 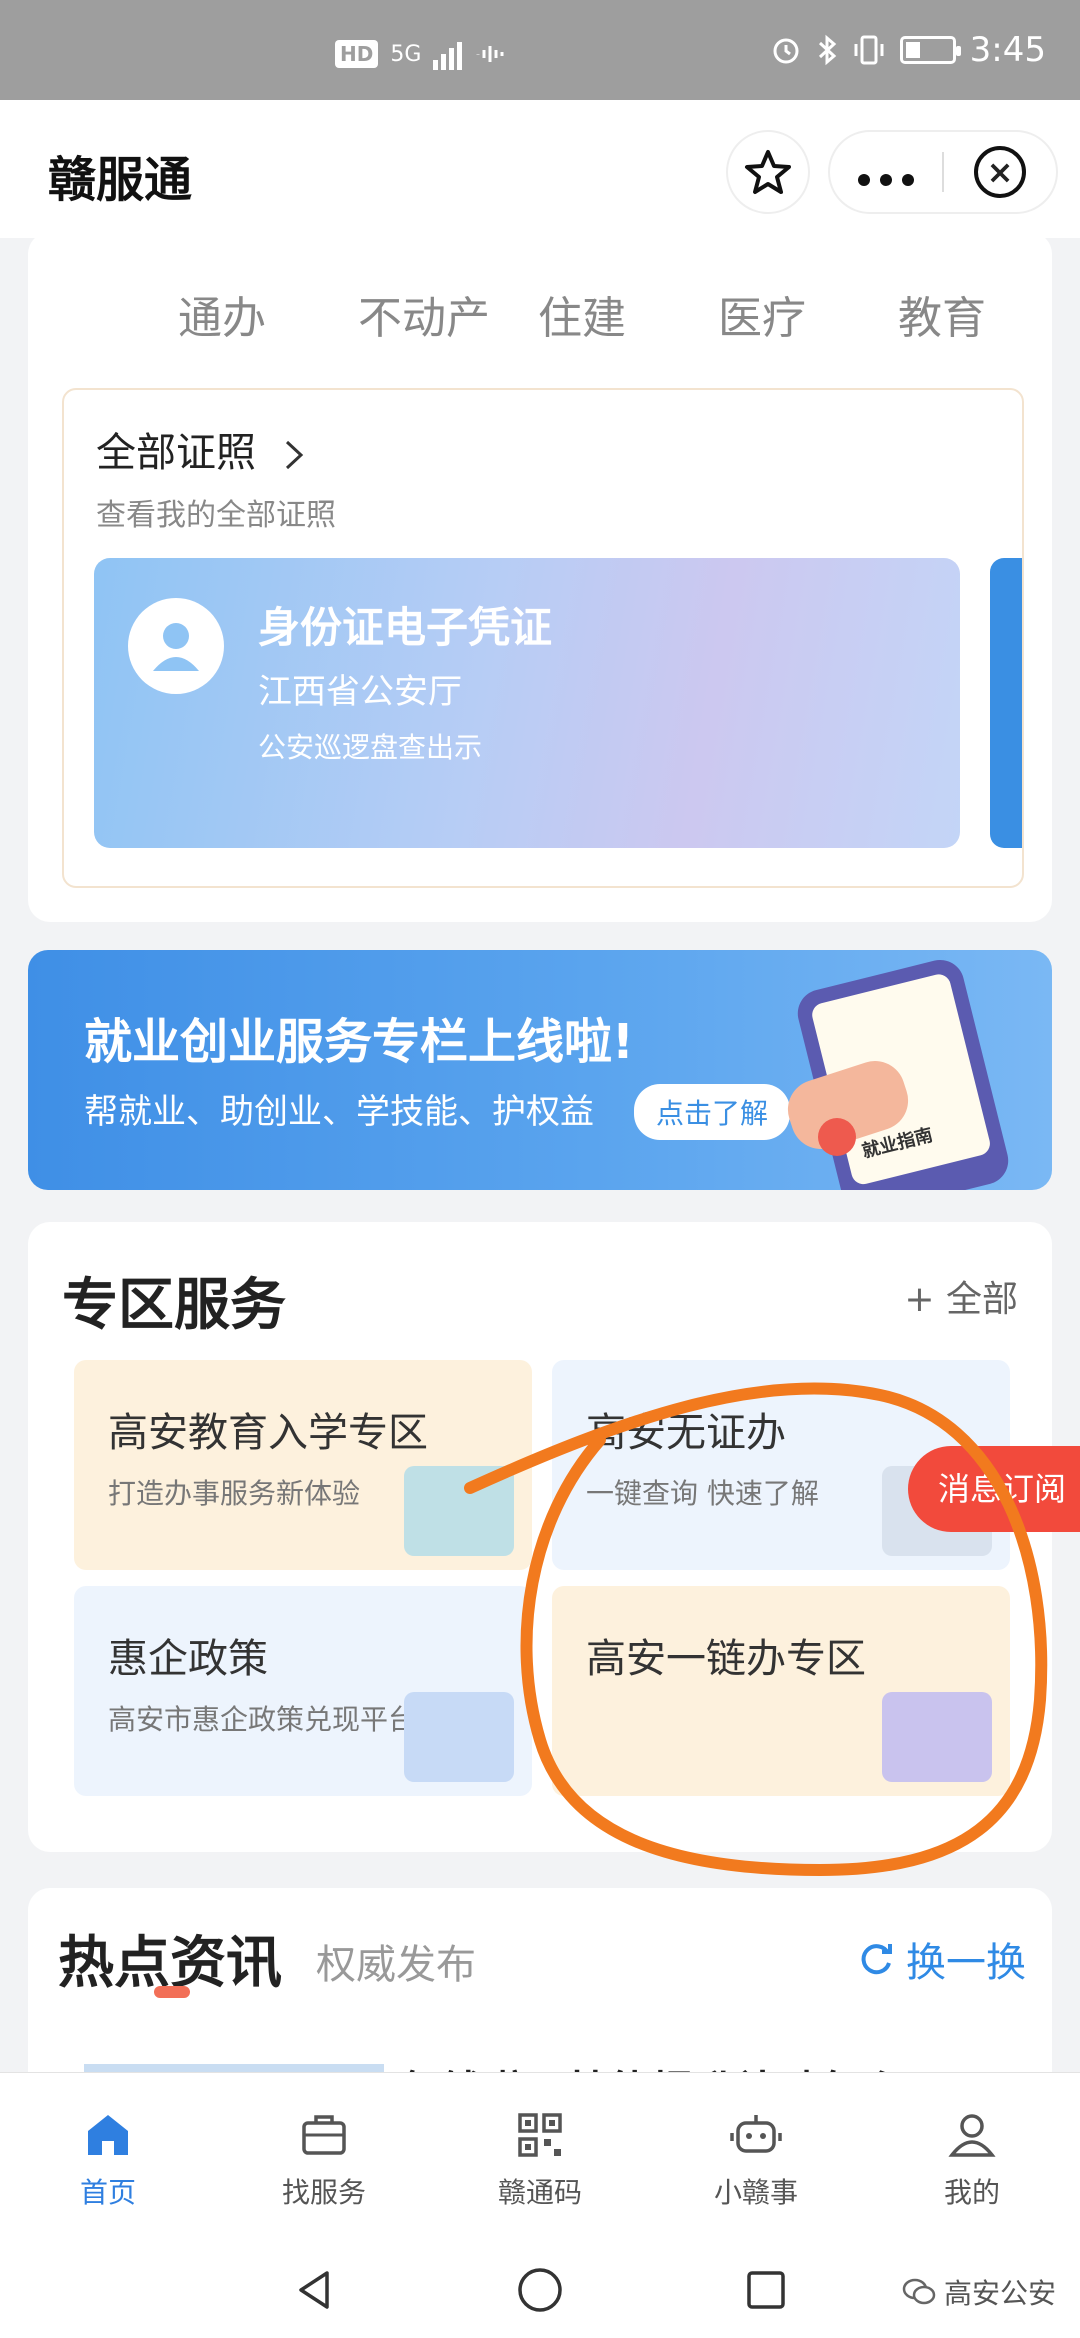 I want to click on tab-gan-code: 赣通码, so click(x=540, y=2157).